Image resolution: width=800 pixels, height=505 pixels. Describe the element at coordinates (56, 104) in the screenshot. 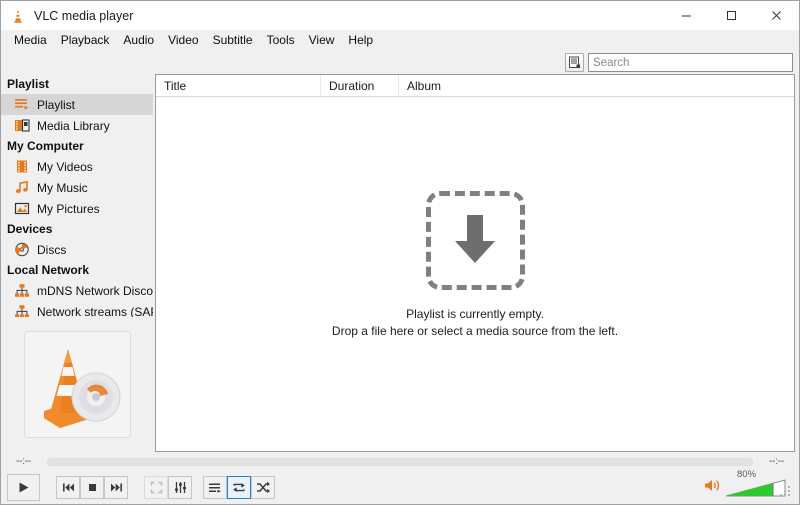

I see `sidebar-item-label: Playlist` at that location.